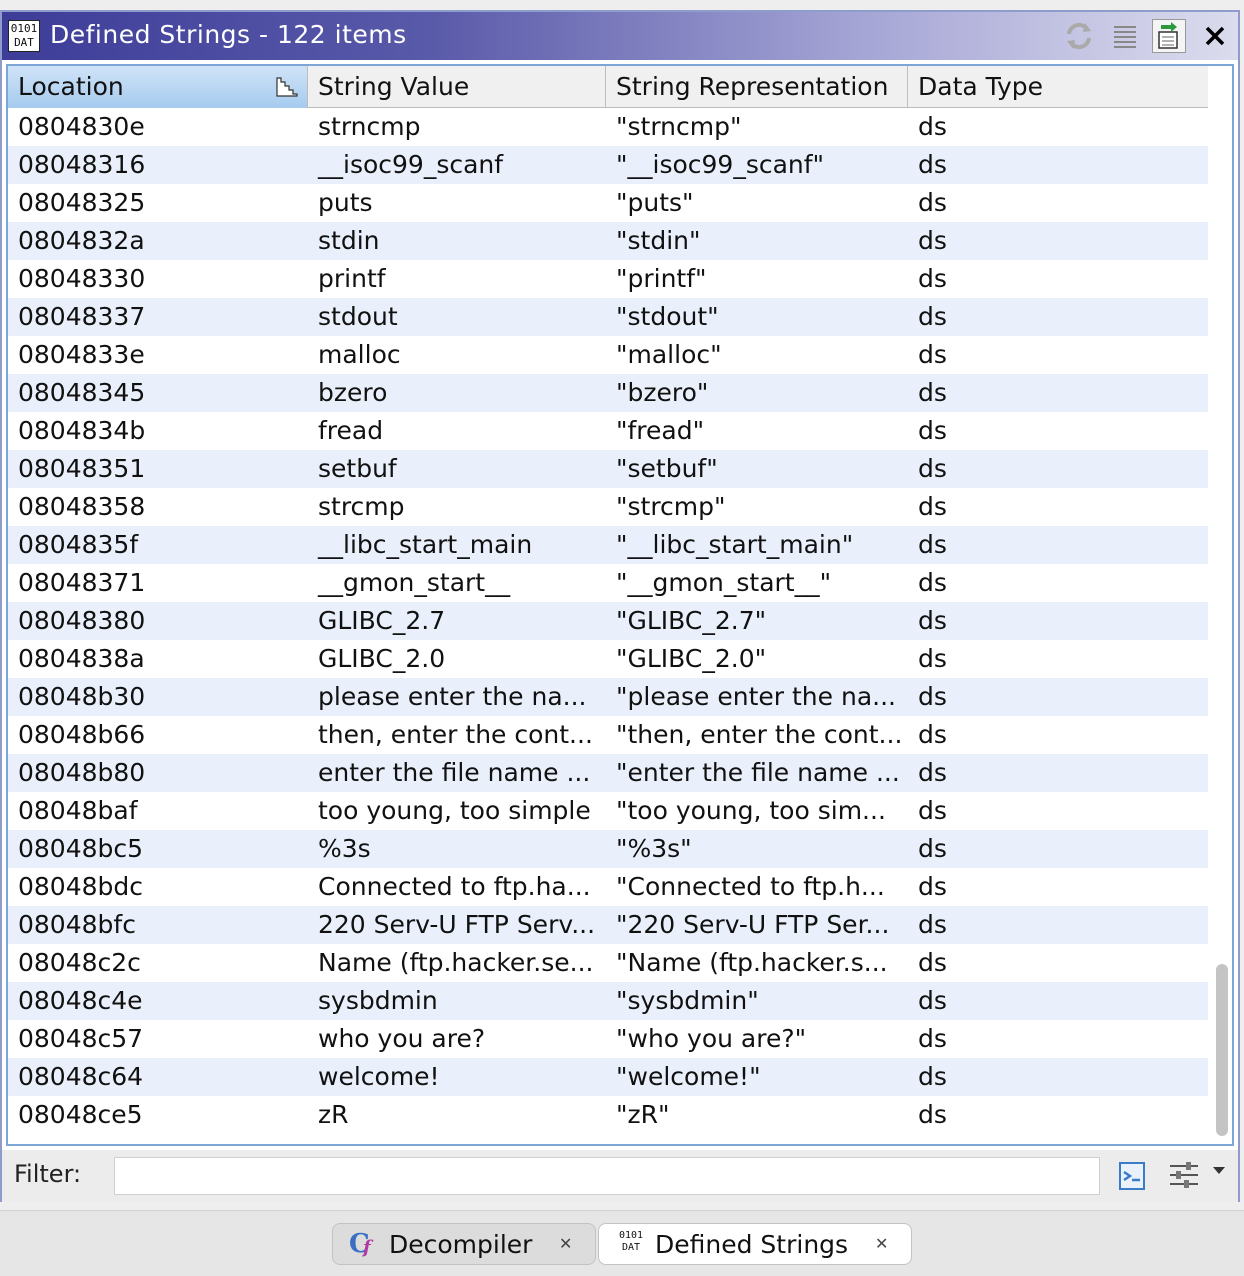  Describe the element at coordinates (608, 127) in the screenshot. I see `table-row: 0804830e strncmp "strncmp" ds` at that location.